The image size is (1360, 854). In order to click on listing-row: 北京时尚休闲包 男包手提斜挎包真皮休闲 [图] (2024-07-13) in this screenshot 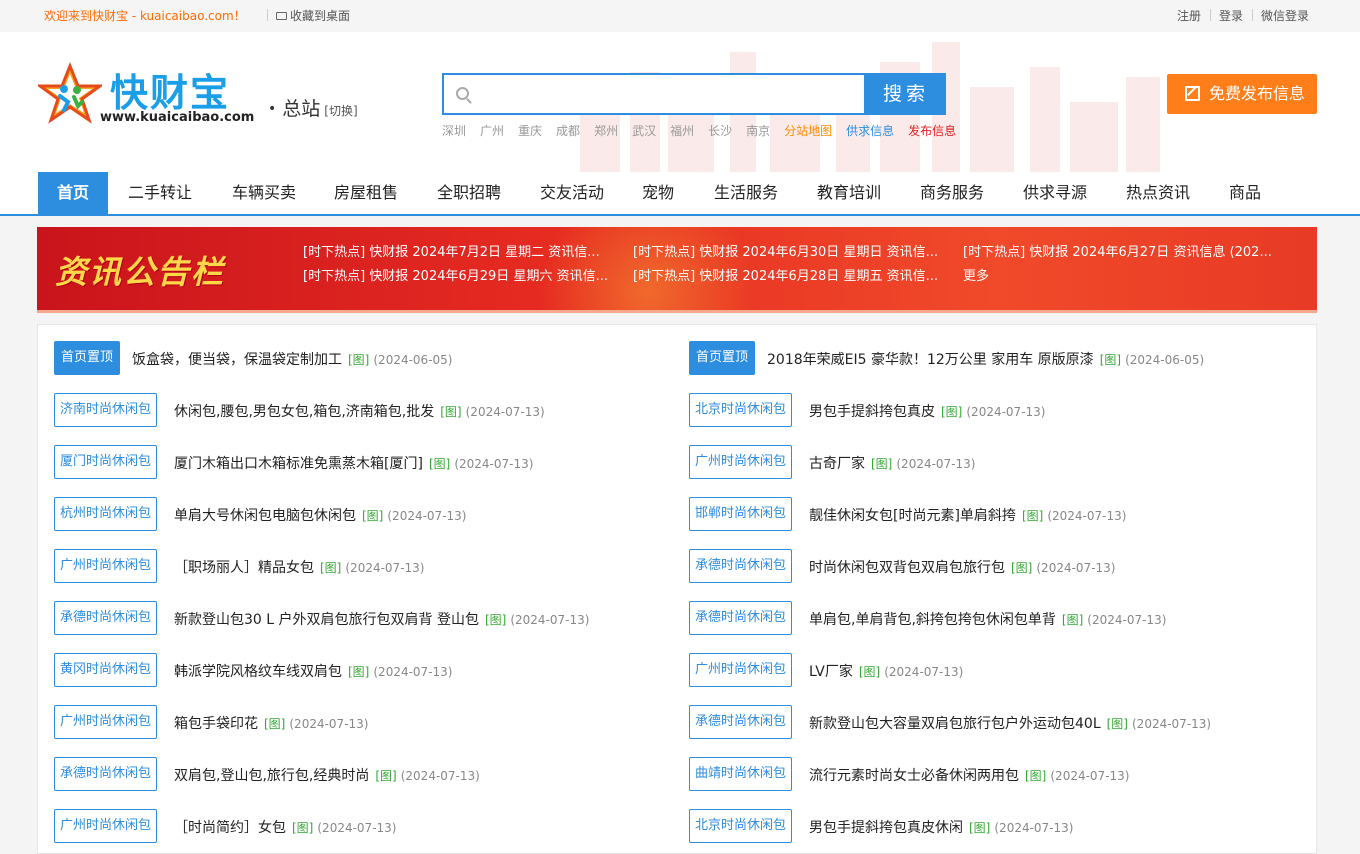, I will do `click(999, 826)`.